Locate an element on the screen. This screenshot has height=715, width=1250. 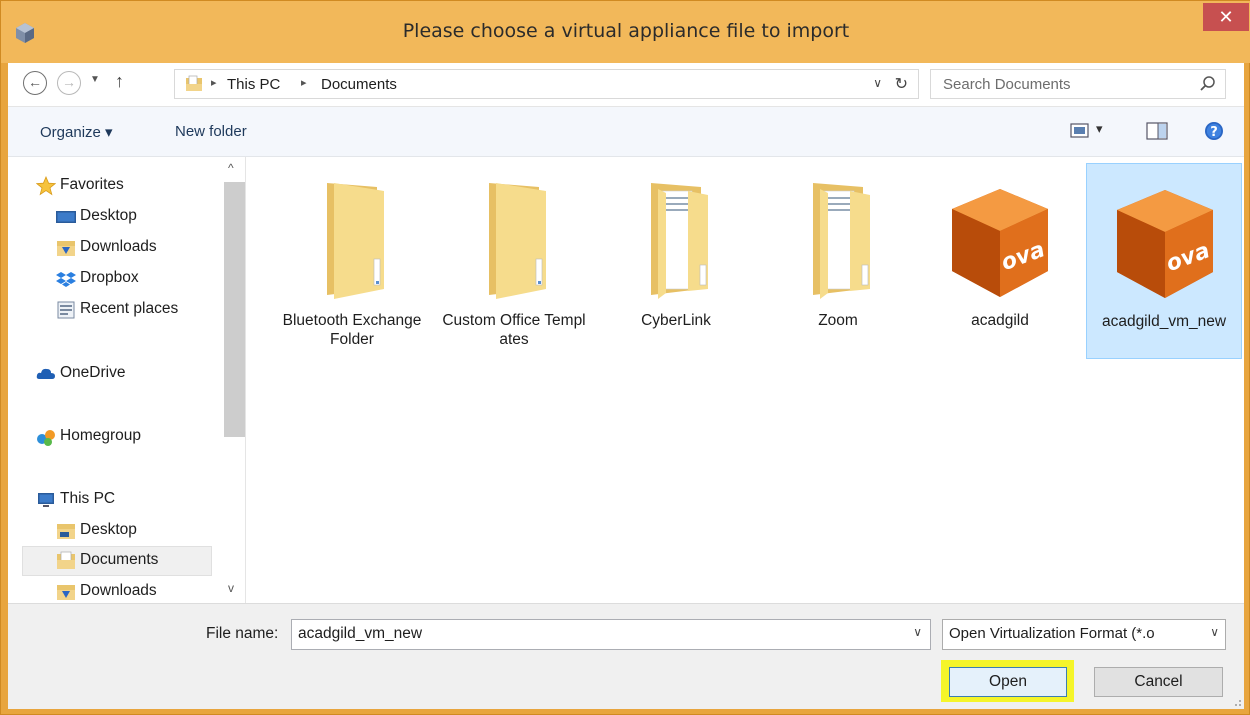
command-toolbar: Organize ▾ New folder ▾ ? is located at coordinates (626, 132).